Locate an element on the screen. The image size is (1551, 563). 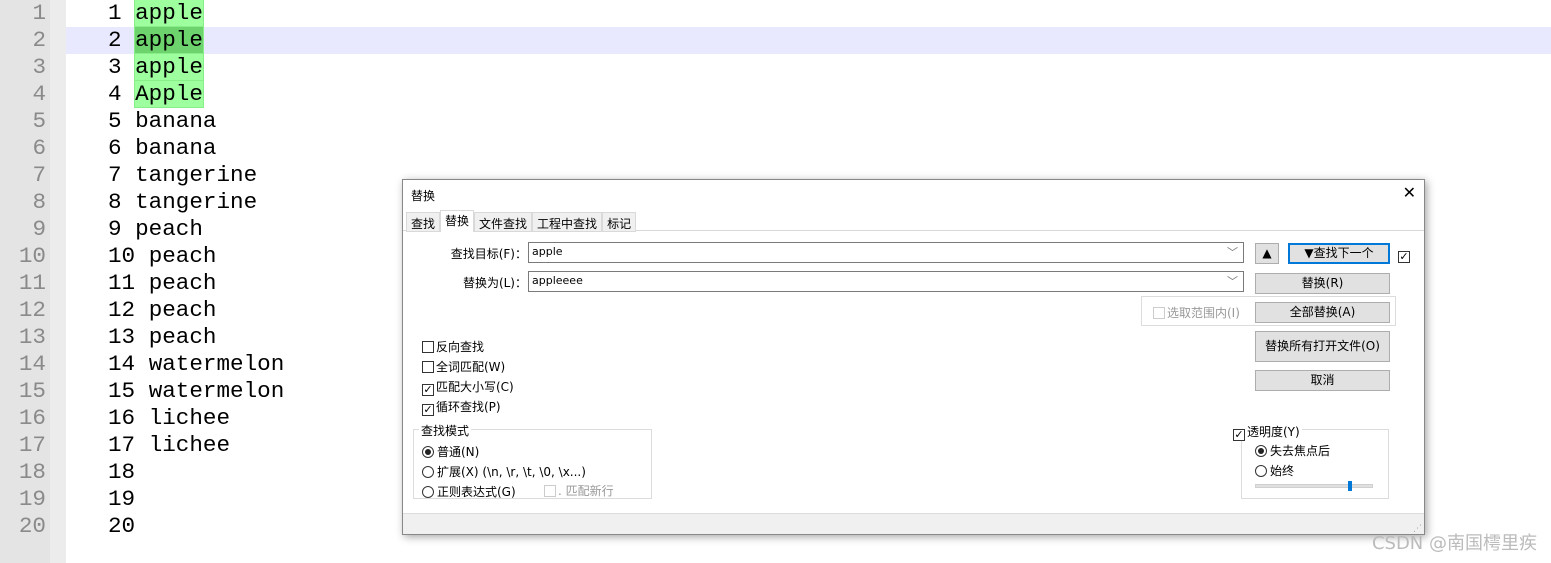
tab-1: 替换 is located at coordinates (457, 221).